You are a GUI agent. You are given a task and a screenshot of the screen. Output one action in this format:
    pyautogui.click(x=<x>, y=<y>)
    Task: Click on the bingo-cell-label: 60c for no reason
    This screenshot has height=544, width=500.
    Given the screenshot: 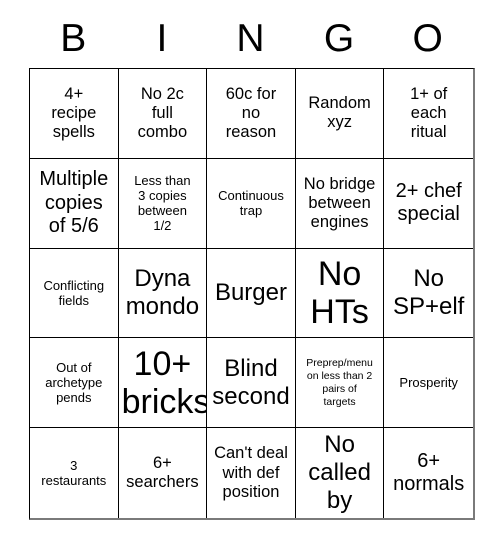 What is the action you would take?
    pyautogui.click(x=251, y=112)
    